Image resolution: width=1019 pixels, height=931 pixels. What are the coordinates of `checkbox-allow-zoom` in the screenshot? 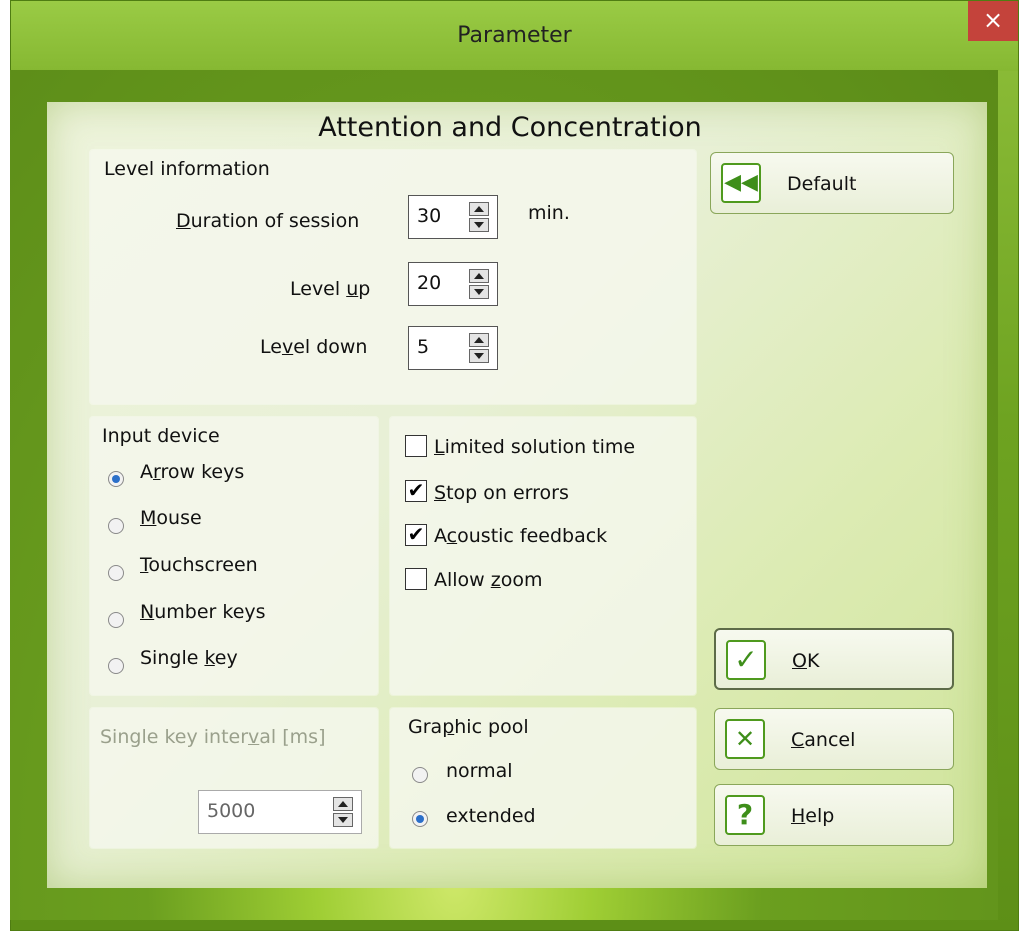 It's located at (416, 579).